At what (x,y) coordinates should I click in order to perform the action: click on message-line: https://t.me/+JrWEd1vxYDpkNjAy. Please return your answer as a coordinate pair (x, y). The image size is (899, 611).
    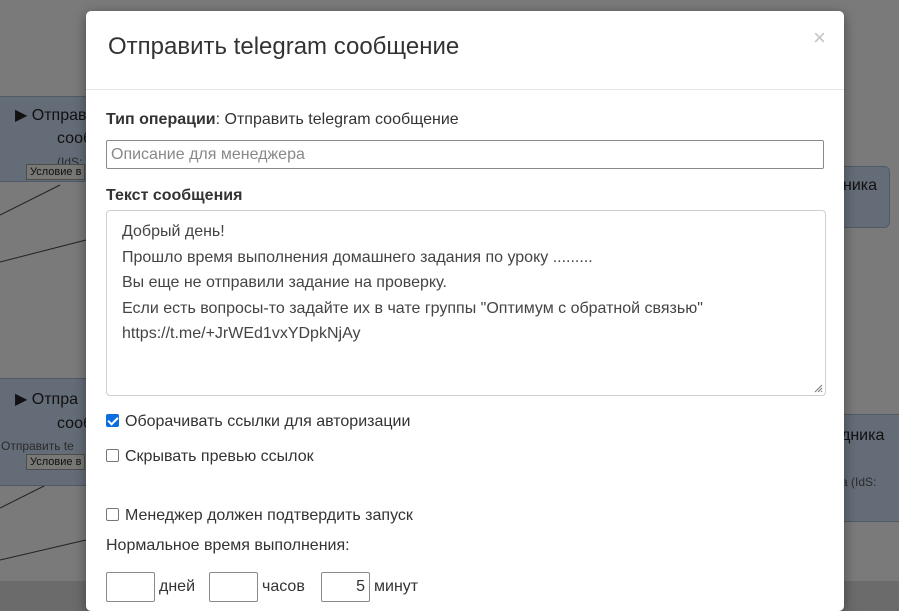
    Looking at the image, I should click on (241, 333).